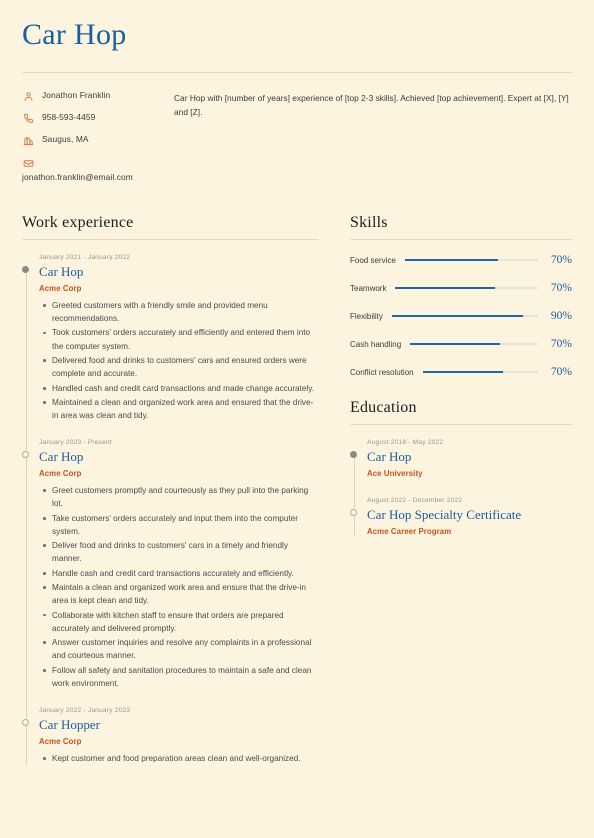 Image resolution: width=594 pixels, height=838 pixels. I want to click on skill-row: Flexibility 90%, so click(461, 316).